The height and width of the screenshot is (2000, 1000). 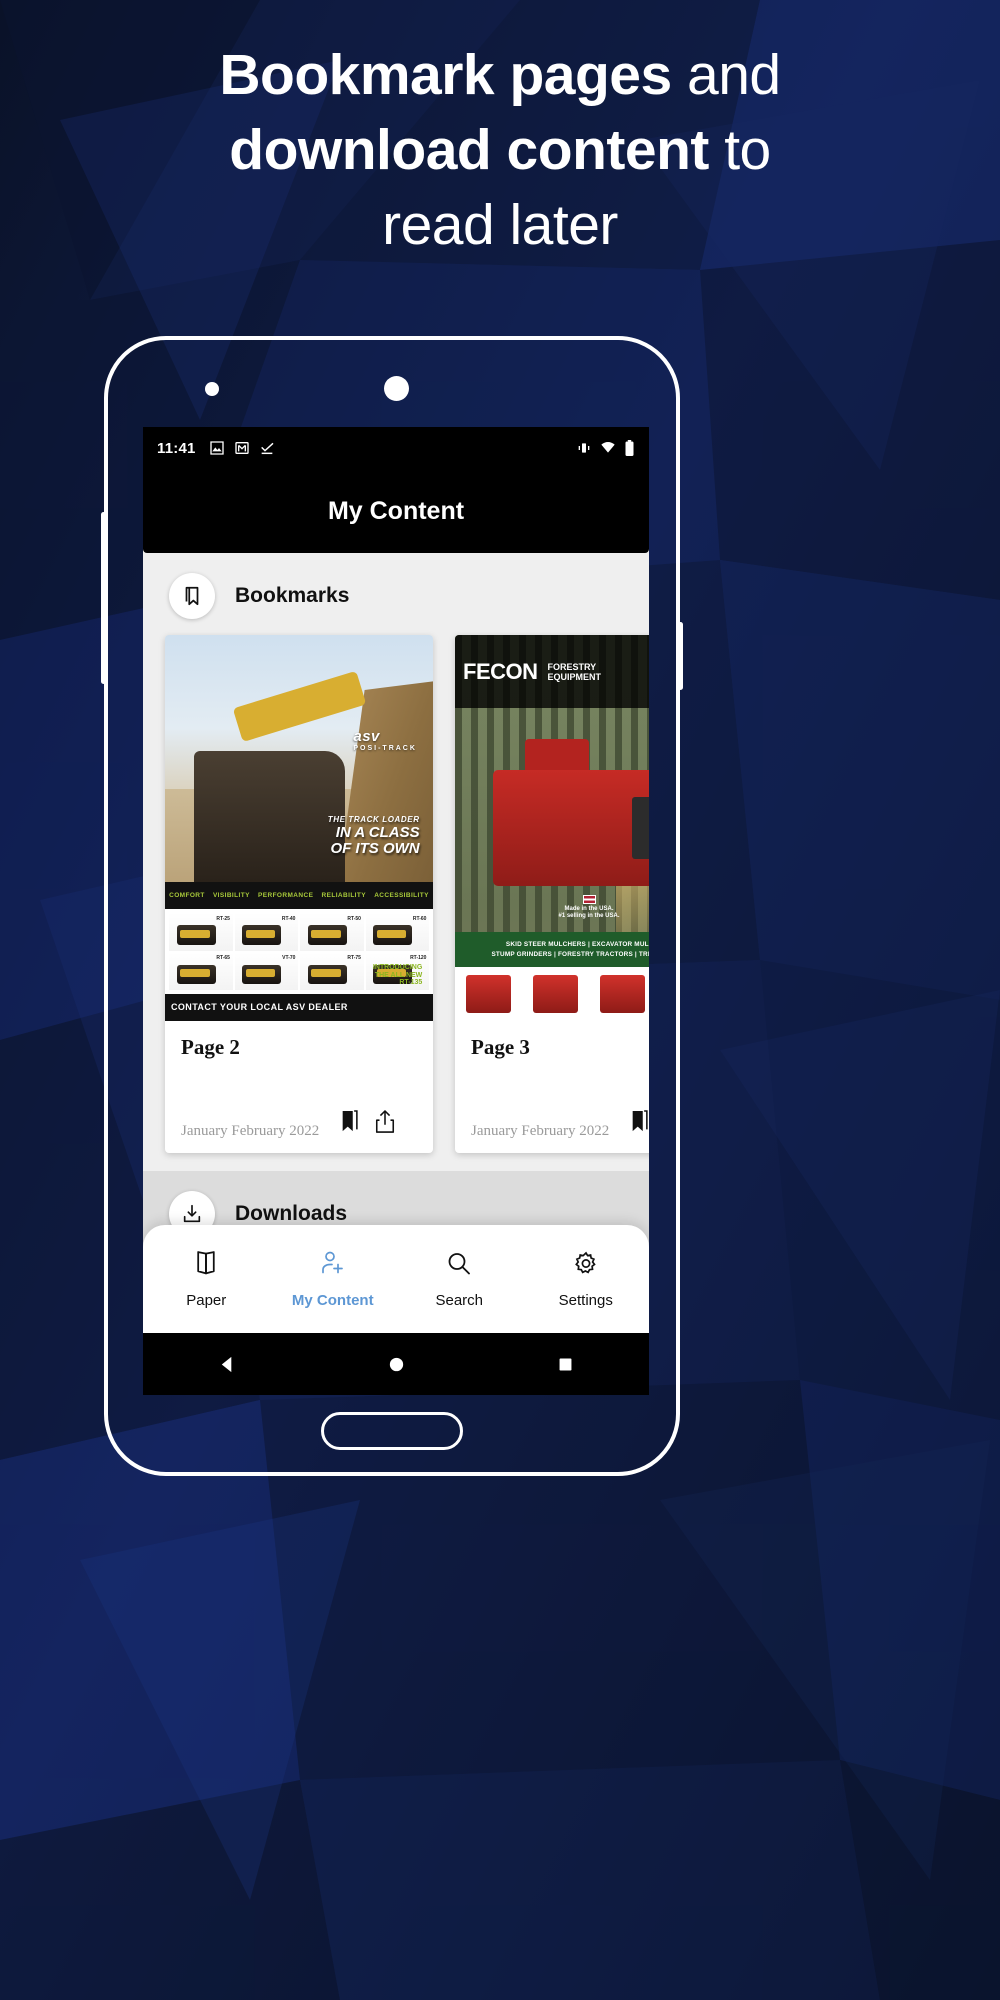 What do you see at coordinates (299, 1087) in the screenshot?
I see `card-body: Page 2 January February 2022` at bounding box center [299, 1087].